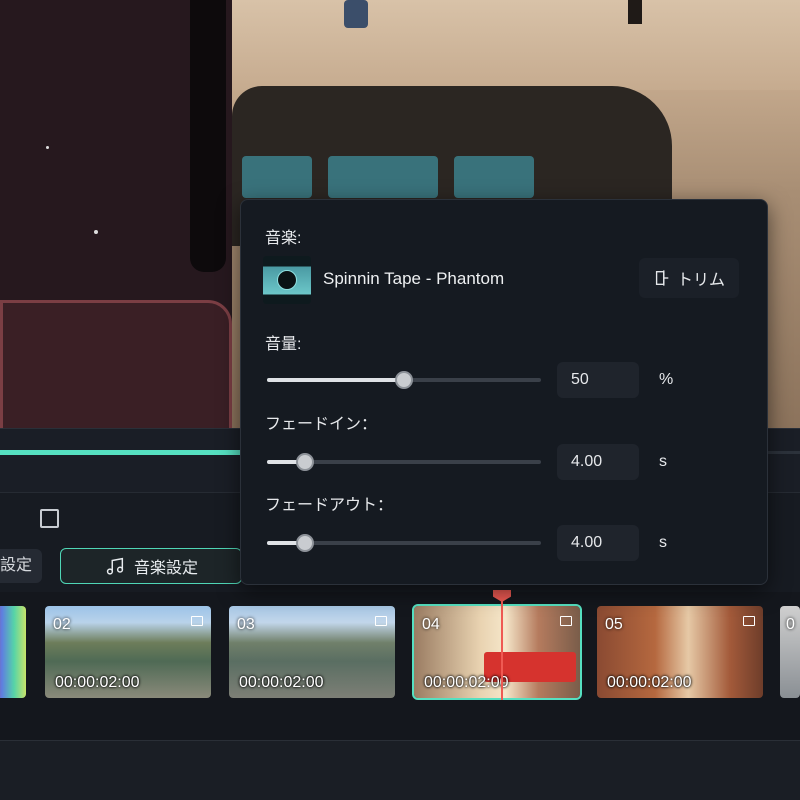 The width and height of the screenshot is (800, 800). Describe the element at coordinates (666, 379) in the screenshot. I see `volume-unit: %` at that location.